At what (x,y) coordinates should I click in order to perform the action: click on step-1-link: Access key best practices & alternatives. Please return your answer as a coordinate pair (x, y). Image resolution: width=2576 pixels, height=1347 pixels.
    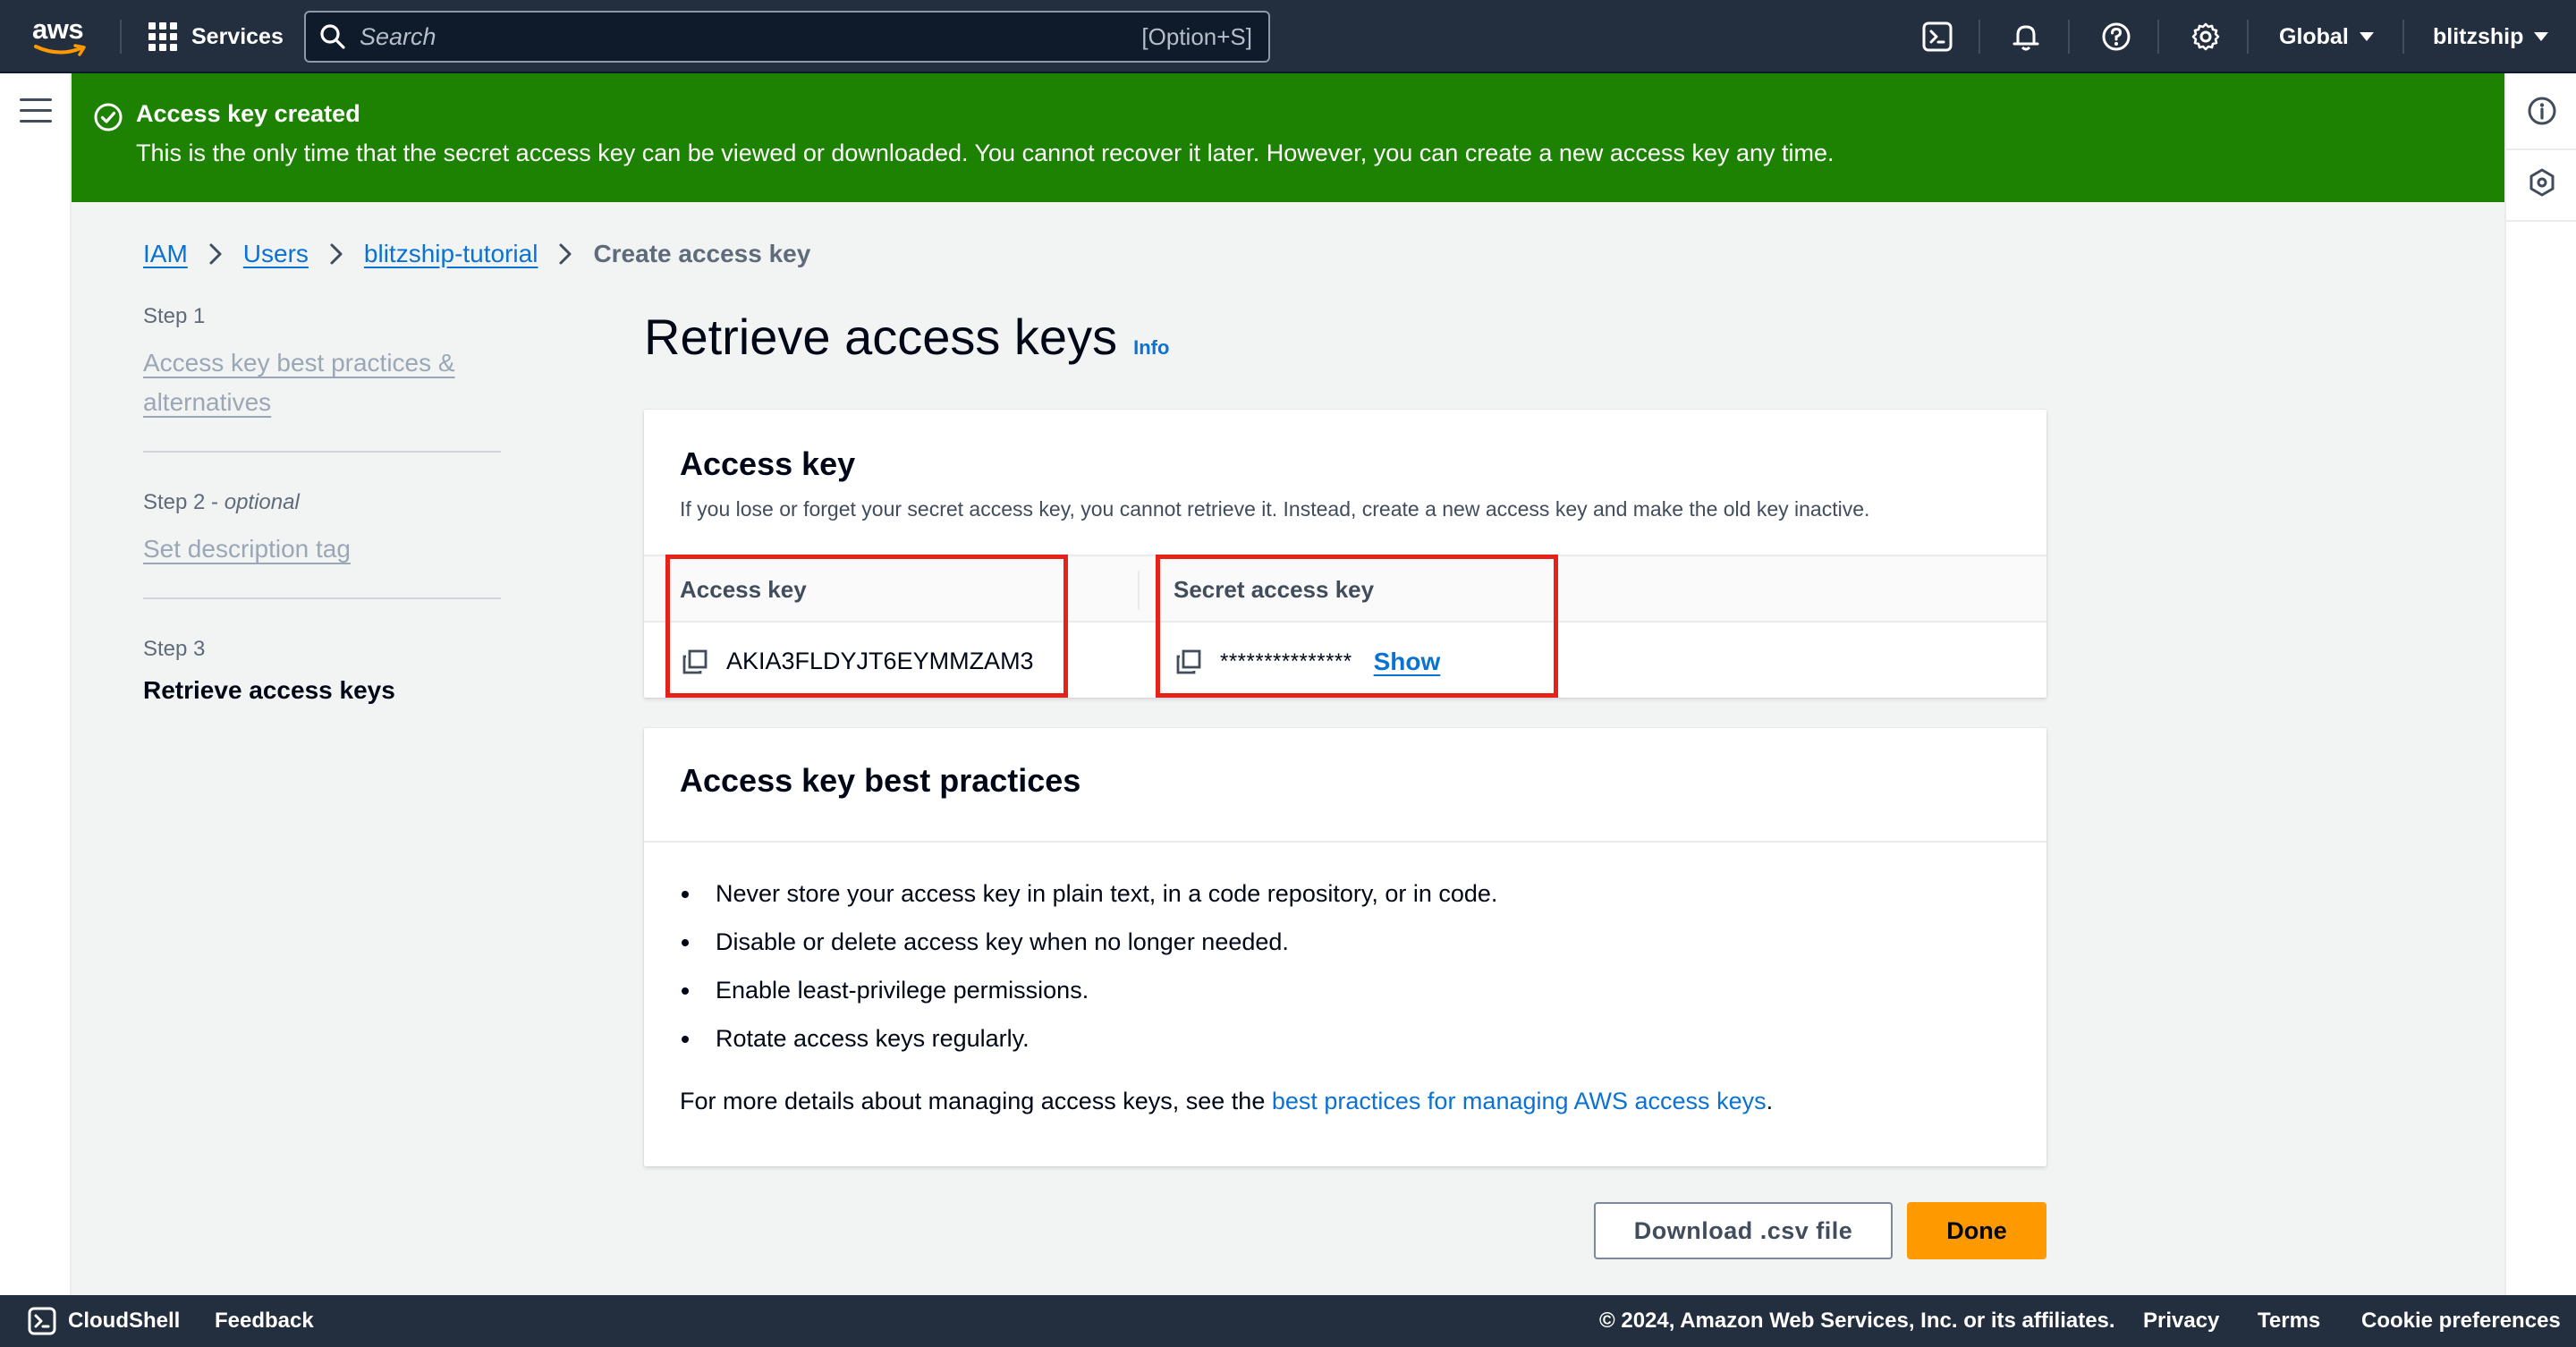
    Looking at the image, I should click on (322, 382).